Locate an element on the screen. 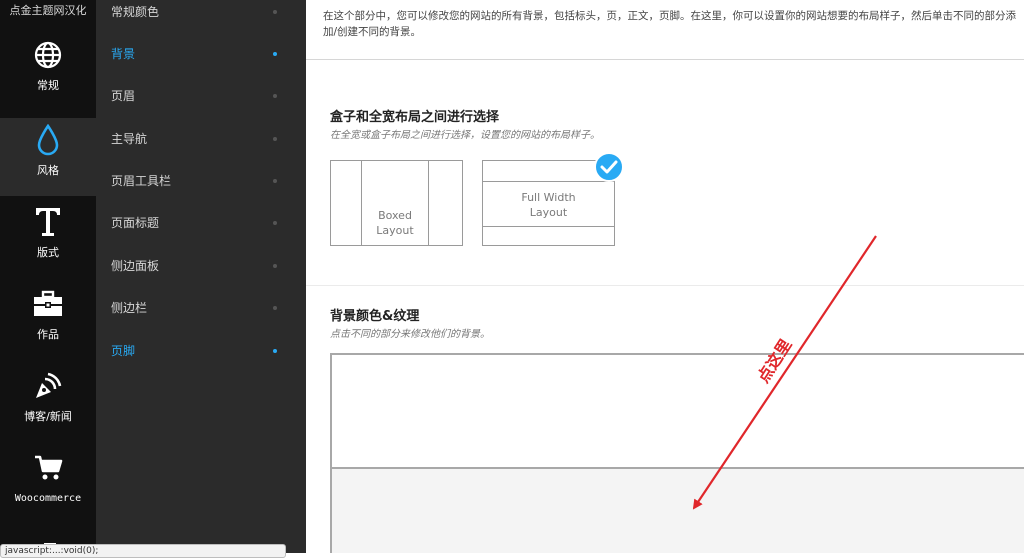  water-drop-icon is located at coordinates (48, 140).